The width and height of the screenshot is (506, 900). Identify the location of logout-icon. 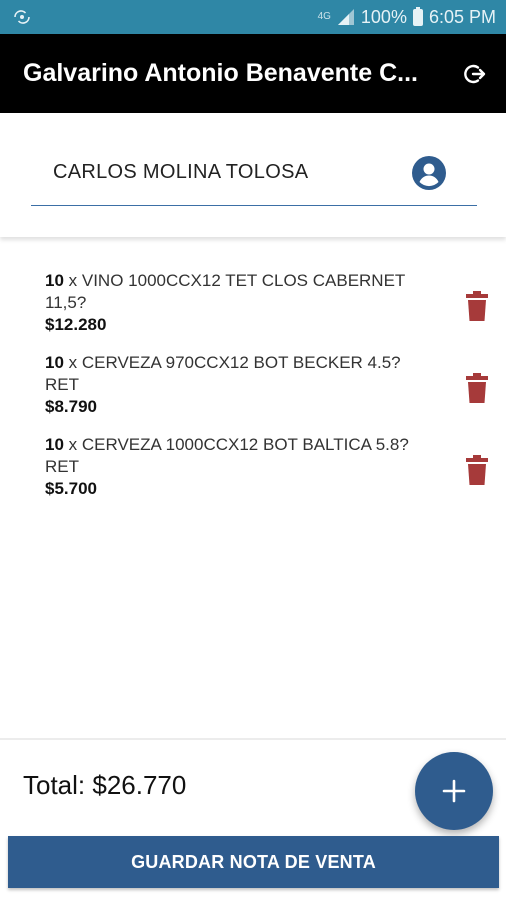
(475, 73).